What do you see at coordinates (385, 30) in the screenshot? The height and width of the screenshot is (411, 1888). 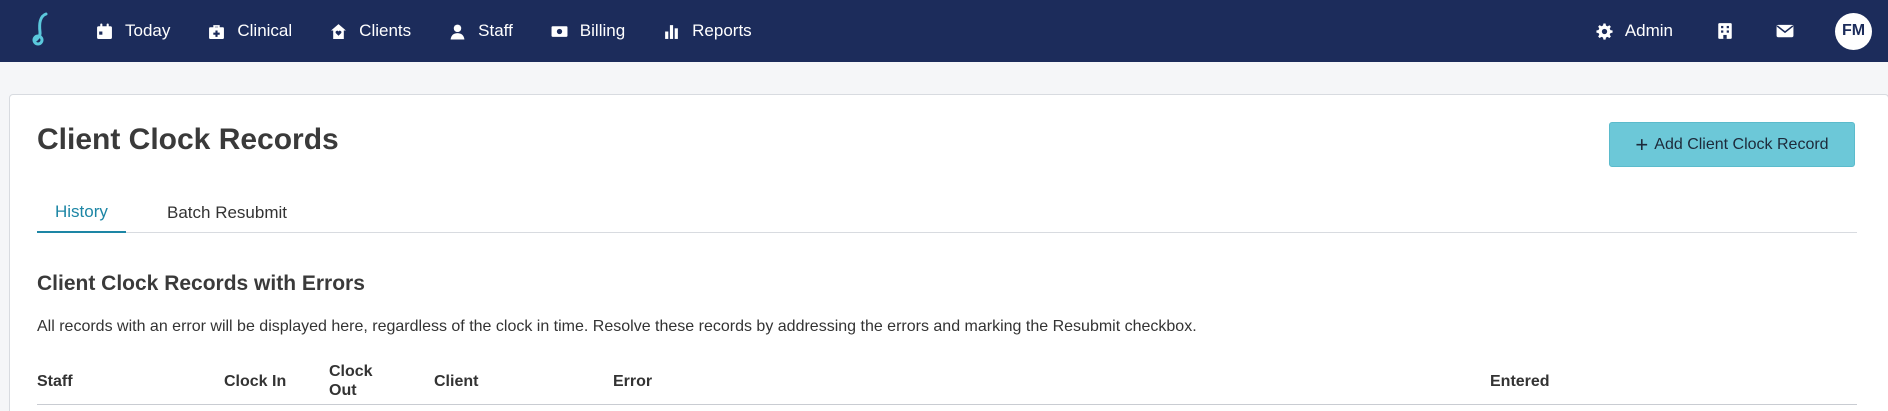 I see `nav-label: Clients` at bounding box center [385, 30].